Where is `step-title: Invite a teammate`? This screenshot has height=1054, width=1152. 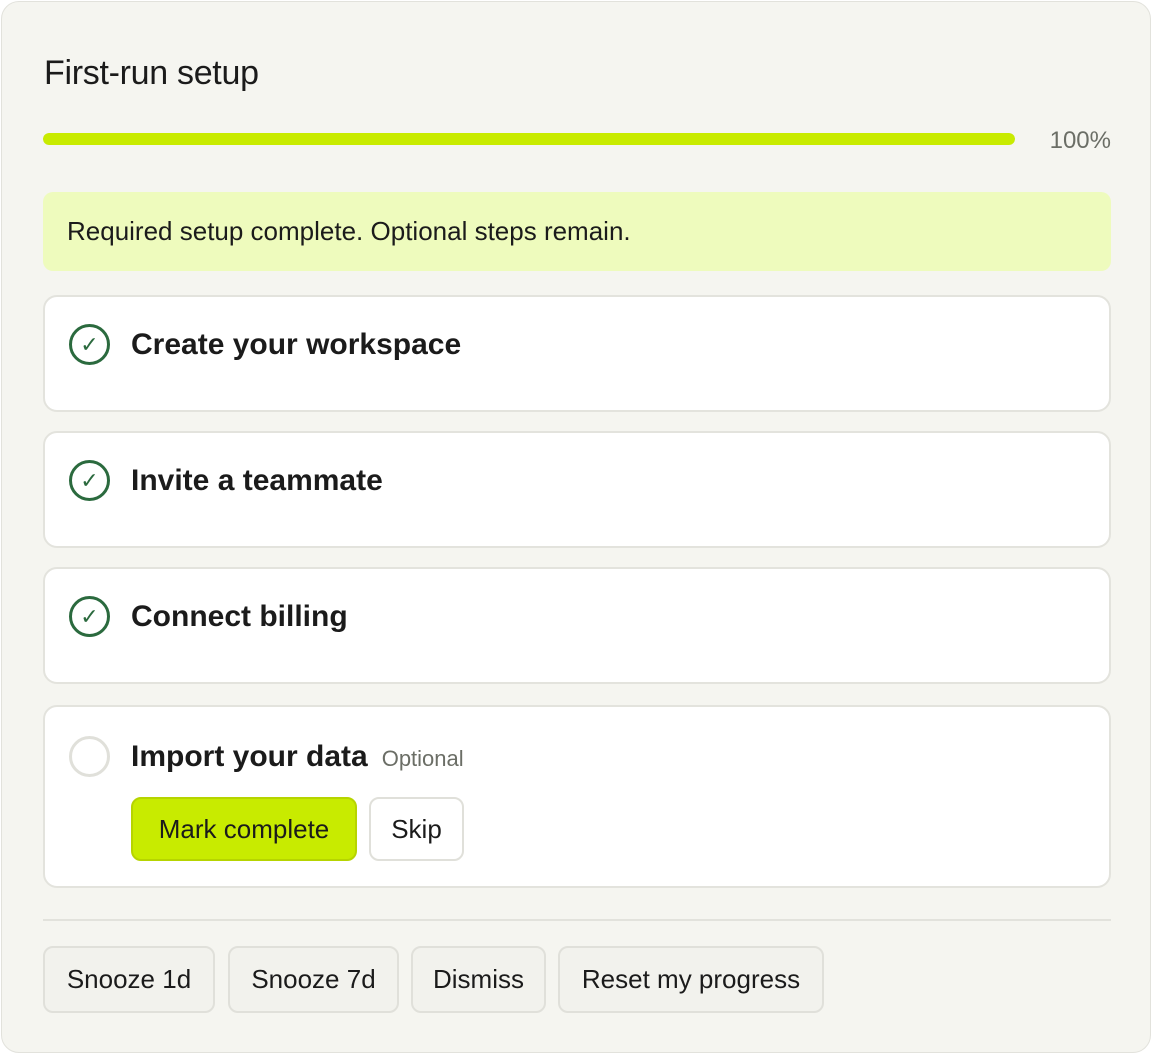 step-title: Invite a teammate is located at coordinates (257, 480).